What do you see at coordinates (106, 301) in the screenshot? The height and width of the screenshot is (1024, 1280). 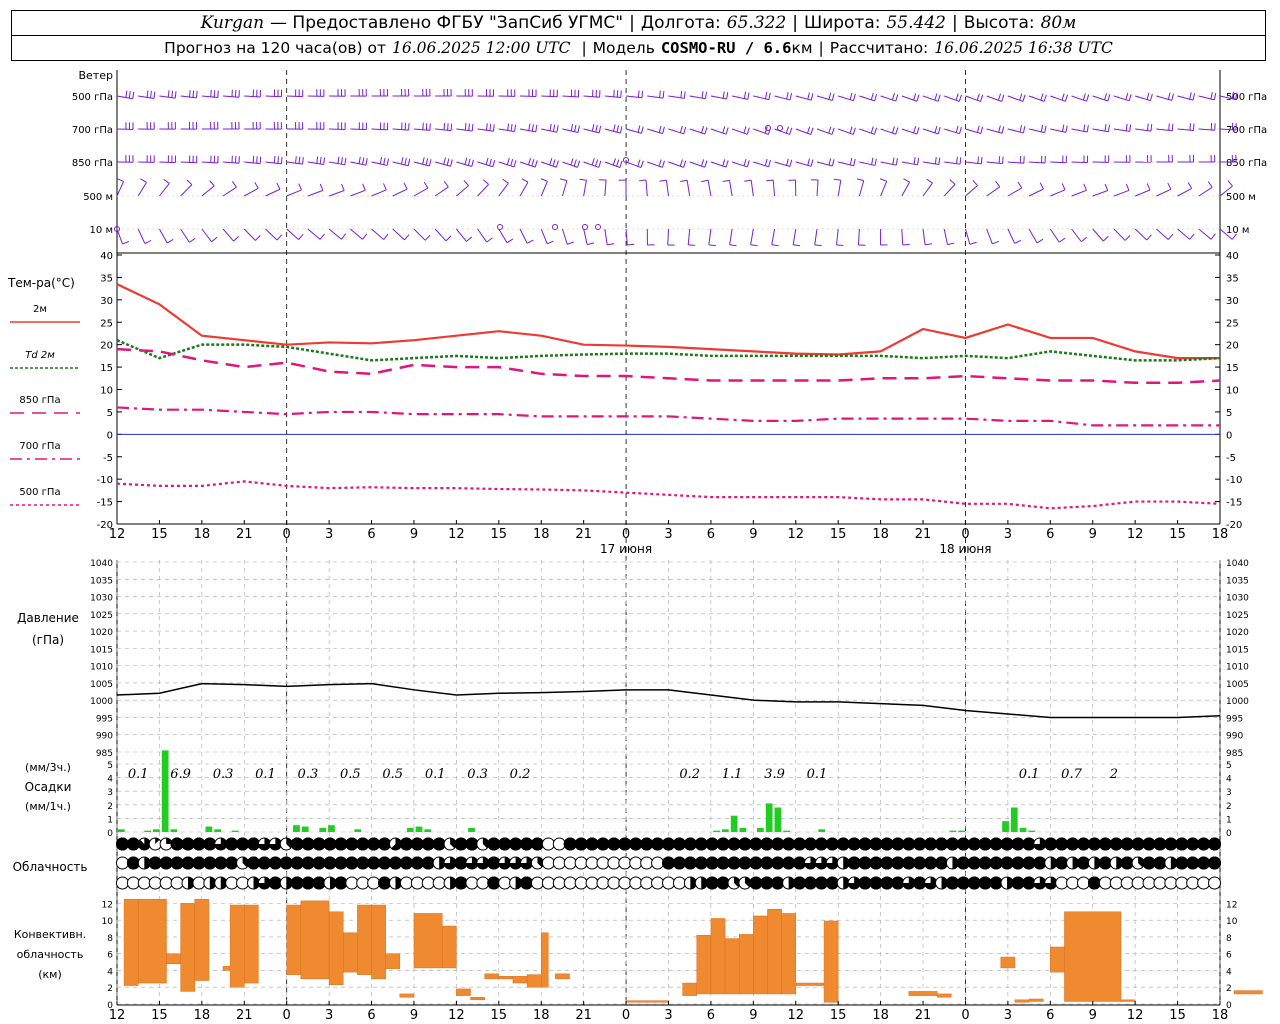 I see `temp-tick-label: 30` at bounding box center [106, 301].